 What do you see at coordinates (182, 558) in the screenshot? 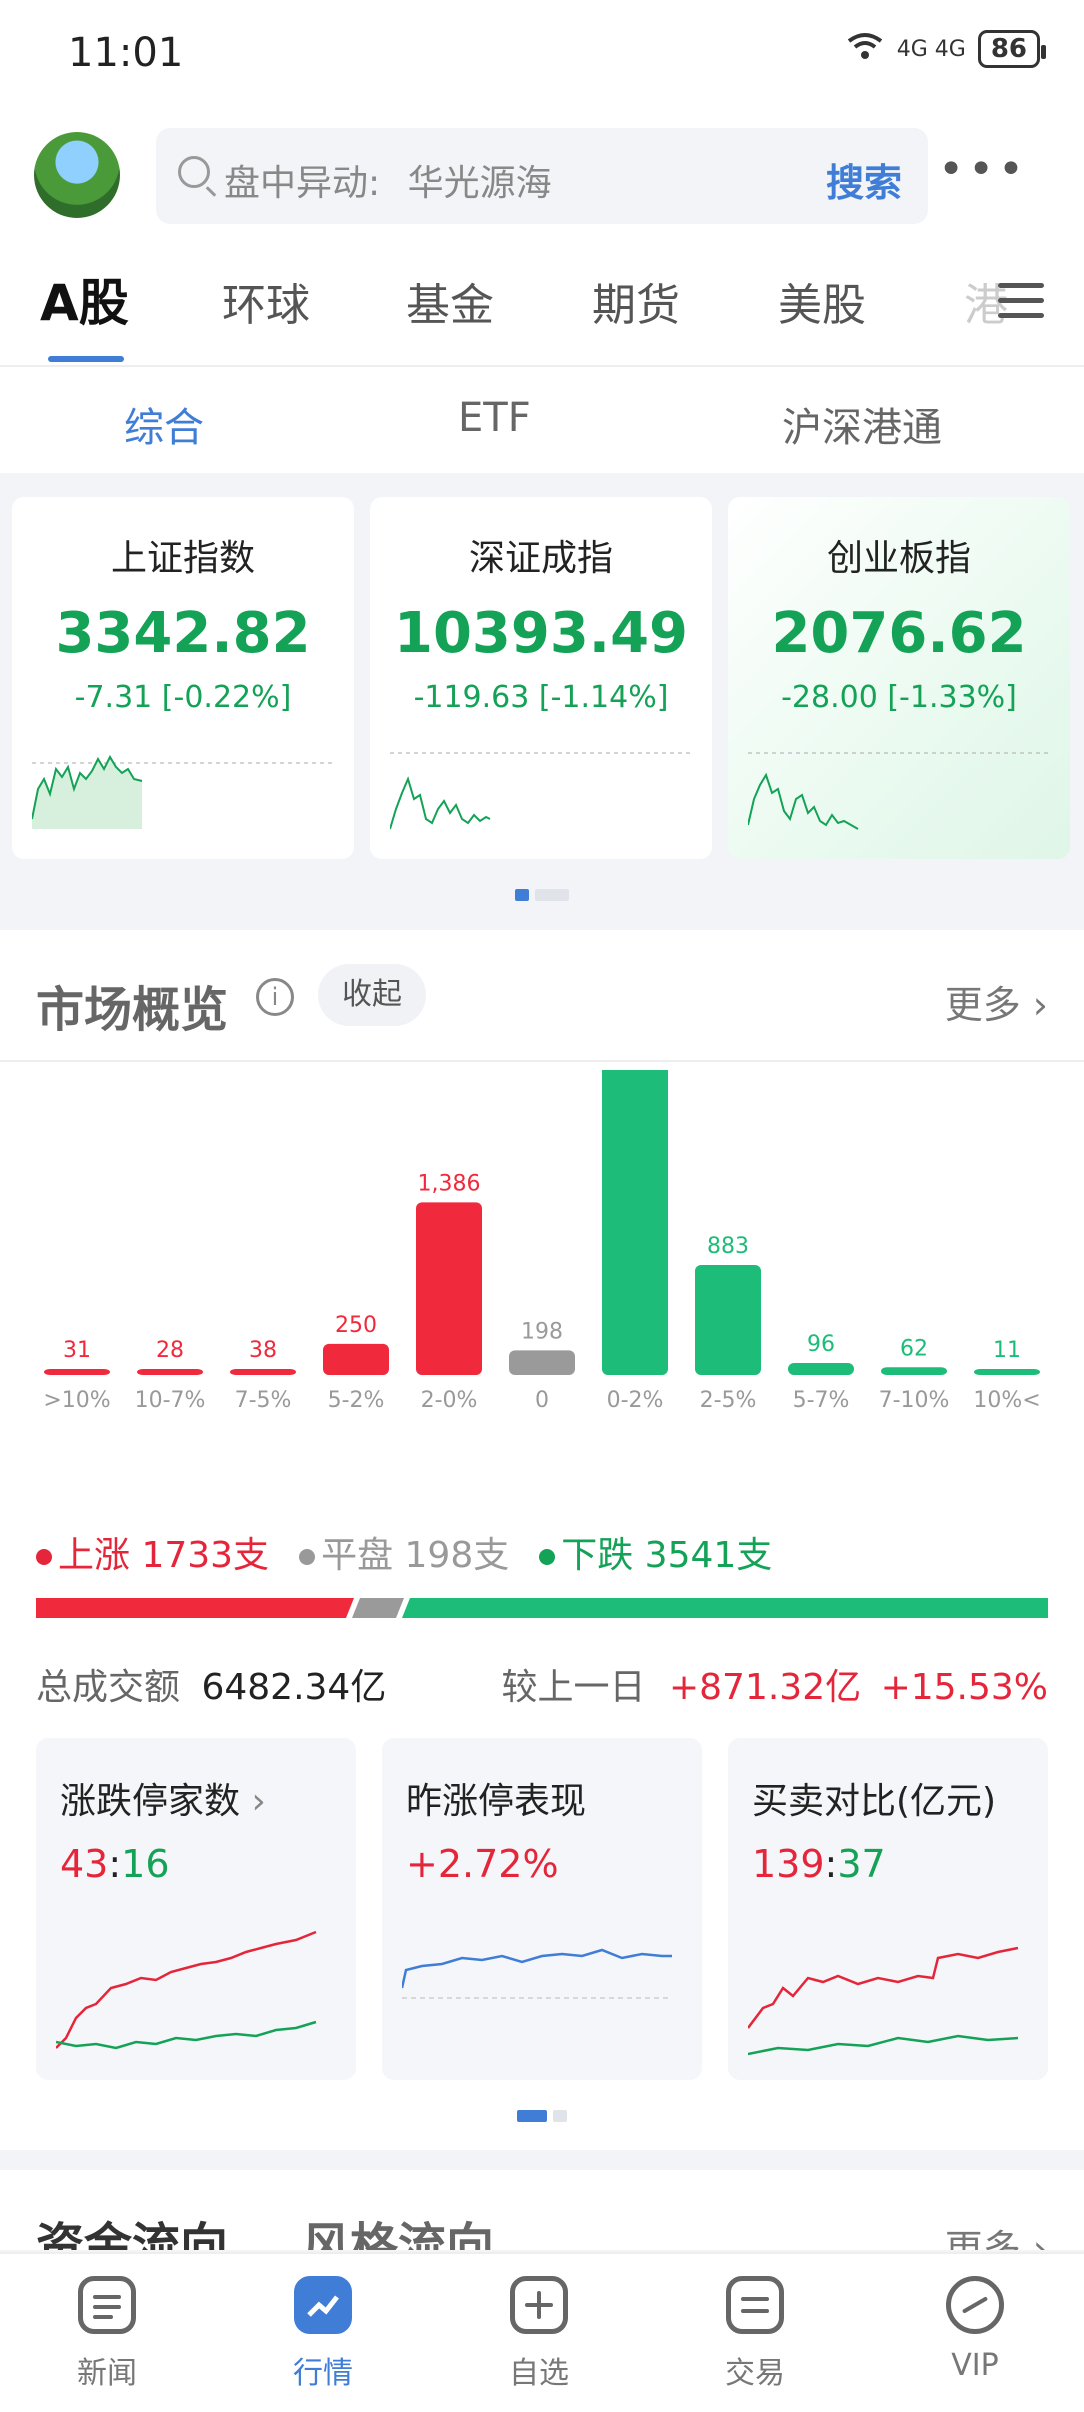
I see `index-name: 上证指数` at bounding box center [182, 558].